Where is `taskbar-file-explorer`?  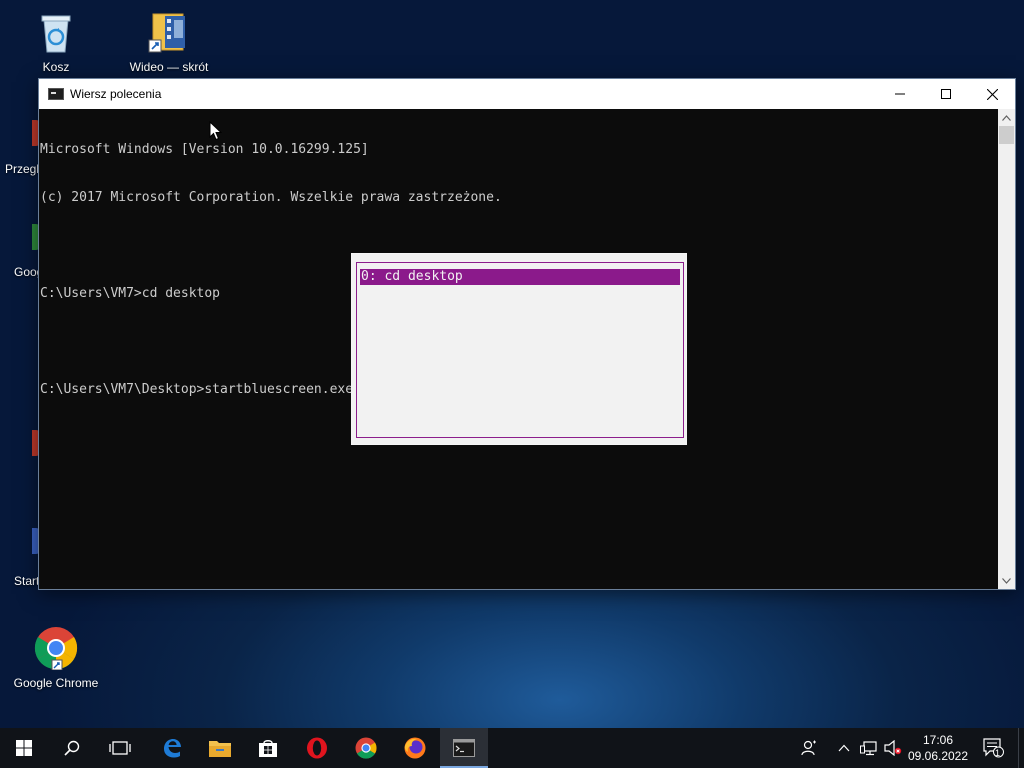
taskbar-file-explorer is located at coordinates (220, 748).